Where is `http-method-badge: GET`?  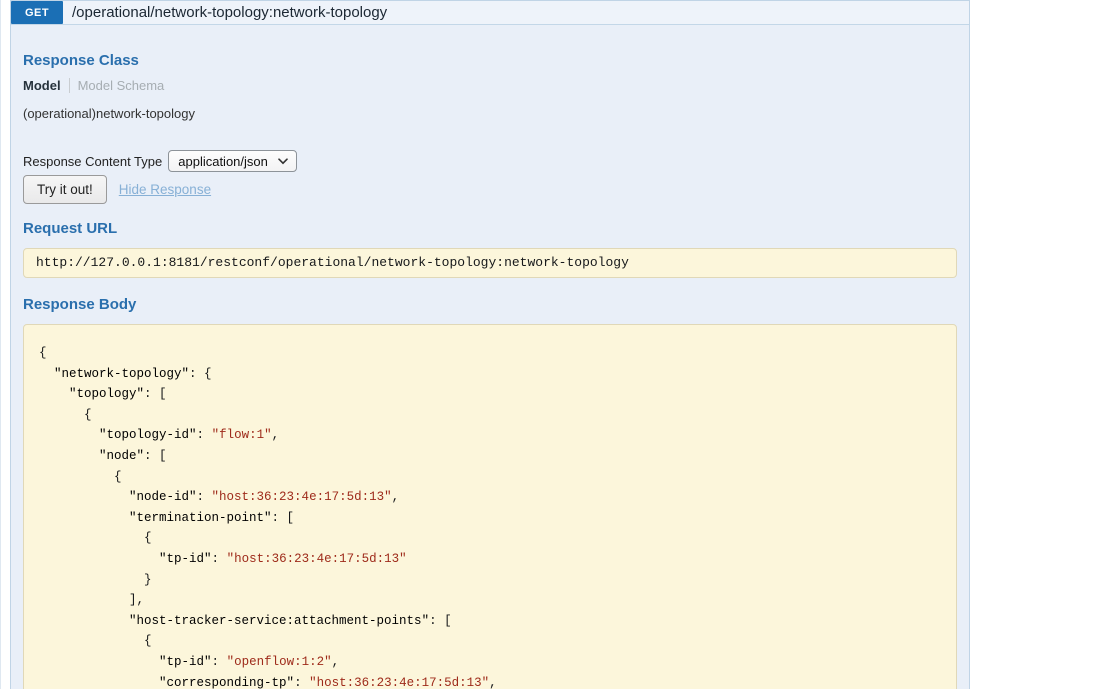 http-method-badge: GET is located at coordinates (37, 12).